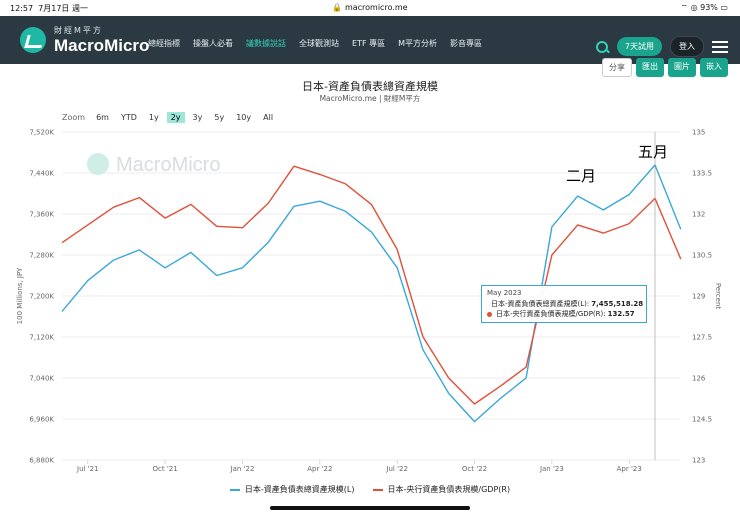 The height and width of the screenshot is (514, 740). What do you see at coordinates (41, 461) in the screenshot?
I see `left-y-tick-label: 6,880K` at bounding box center [41, 461].